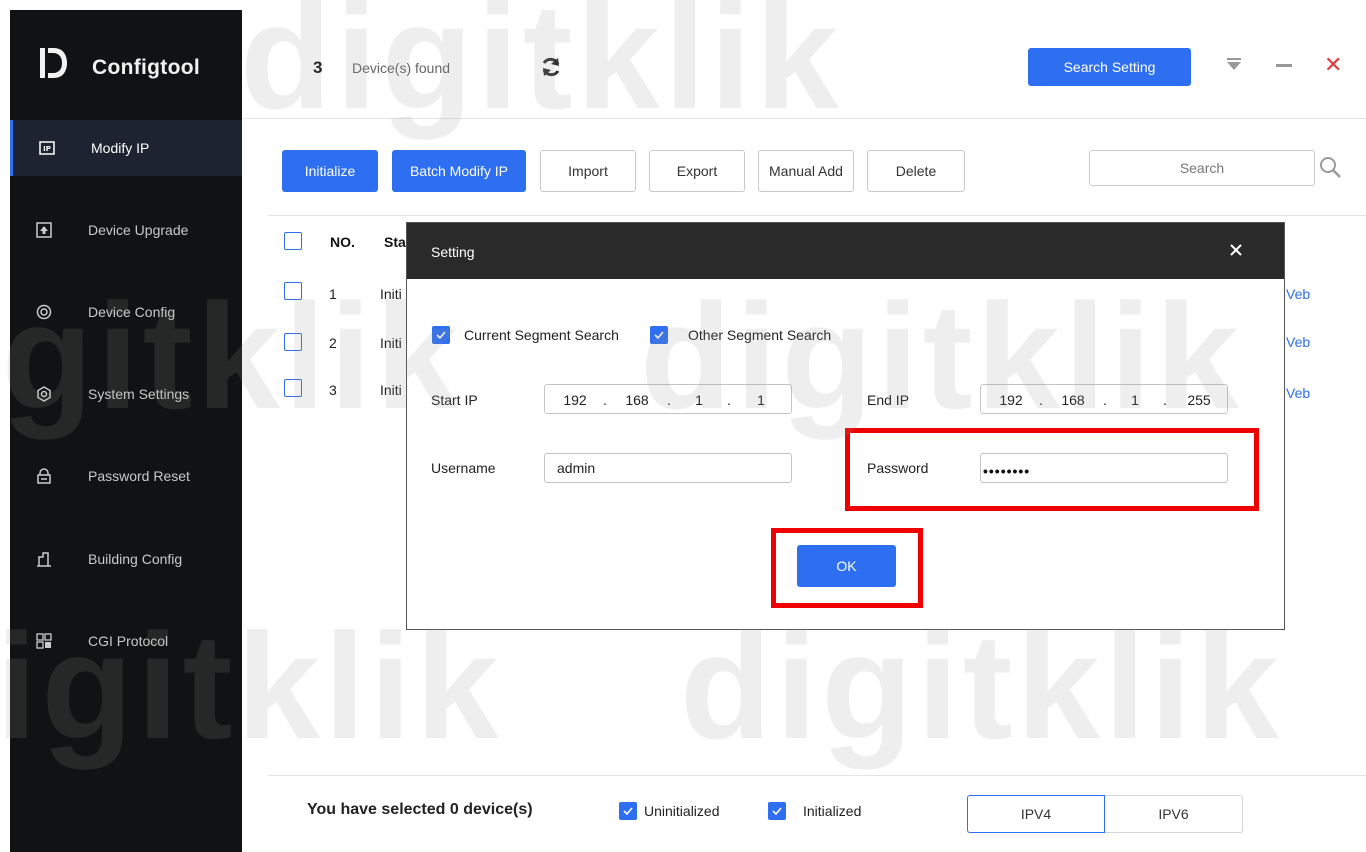 The width and height of the screenshot is (1366, 852). I want to click on sidebar-item-label: Device Config, so click(132, 312).